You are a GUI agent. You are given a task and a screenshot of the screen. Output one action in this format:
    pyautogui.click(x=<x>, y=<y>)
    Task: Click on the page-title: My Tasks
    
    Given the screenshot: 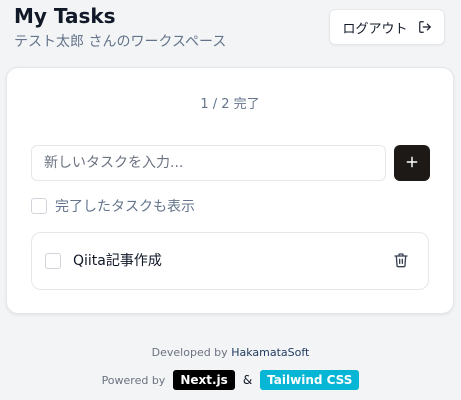 What is the action you would take?
    pyautogui.click(x=65, y=16)
    